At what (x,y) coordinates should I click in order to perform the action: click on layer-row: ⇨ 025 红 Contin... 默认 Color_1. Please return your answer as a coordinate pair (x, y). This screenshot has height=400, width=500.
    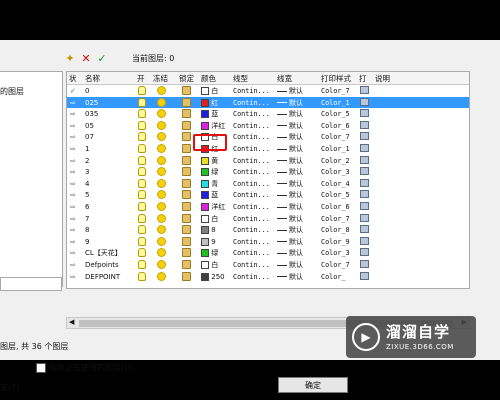
    Looking at the image, I should click on (268, 102).